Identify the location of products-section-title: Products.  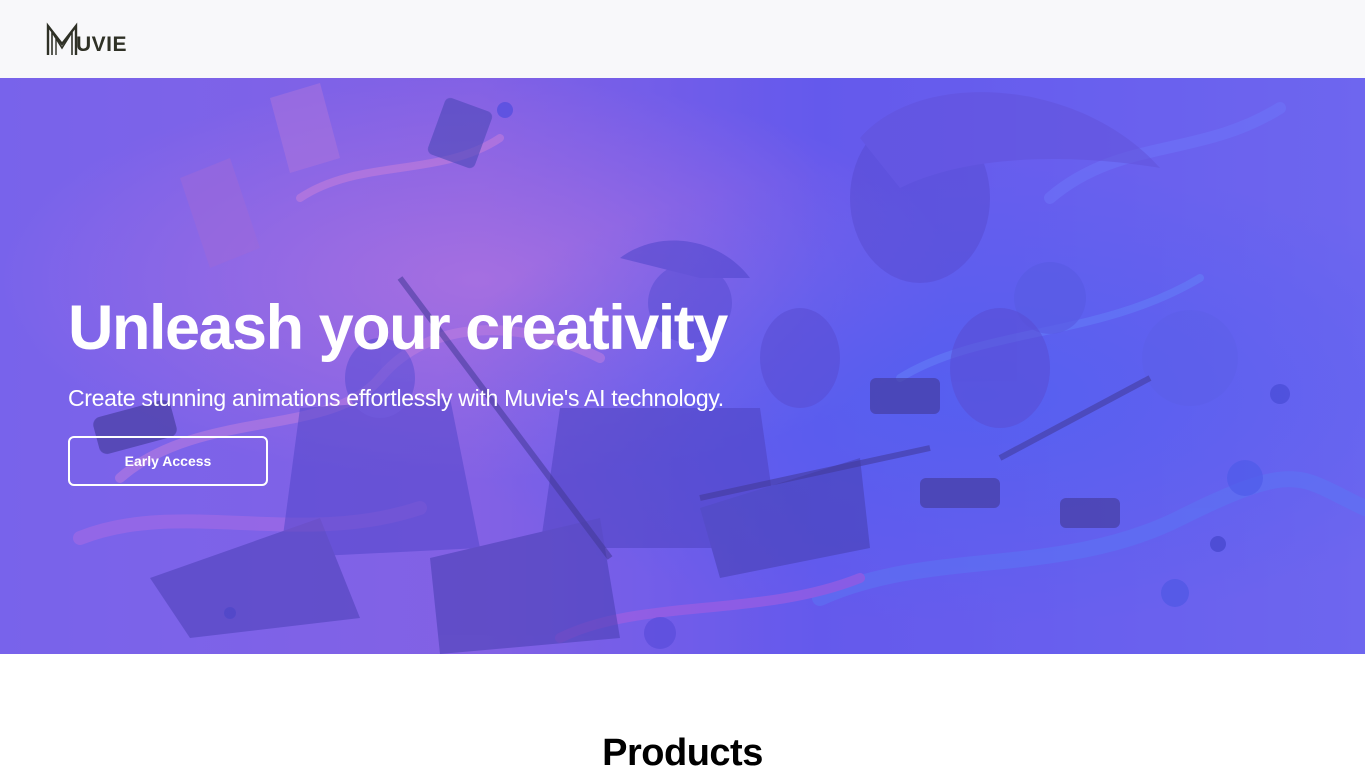
(682, 750).